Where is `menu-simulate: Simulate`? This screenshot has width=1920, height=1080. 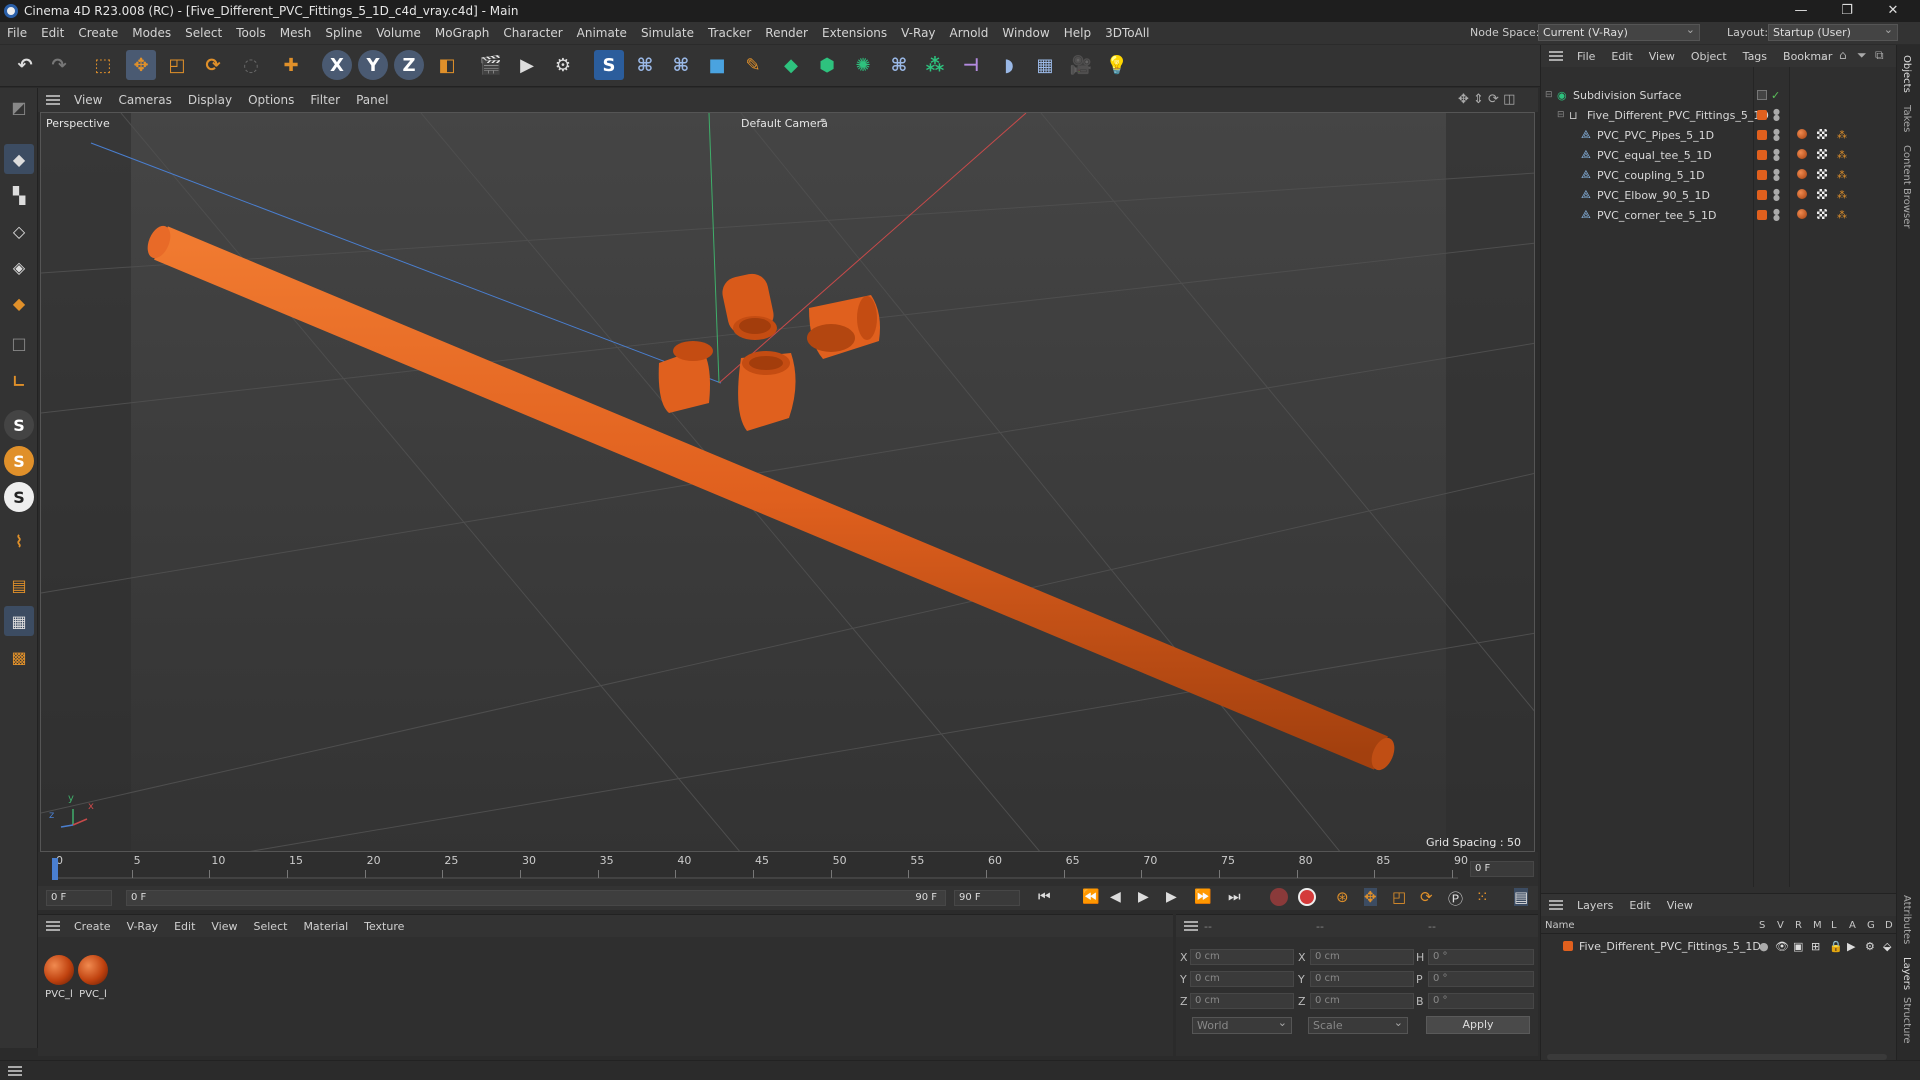
menu-simulate: Simulate is located at coordinates (667, 33).